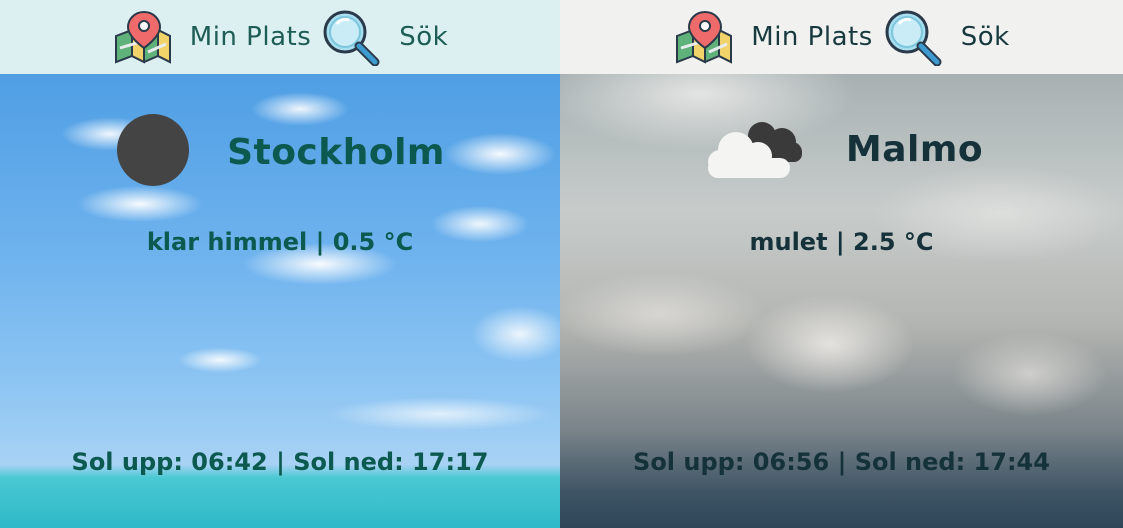  What do you see at coordinates (336, 152) in the screenshot?
I see `city-name: Stockholm` at bounding box center [336, 152].